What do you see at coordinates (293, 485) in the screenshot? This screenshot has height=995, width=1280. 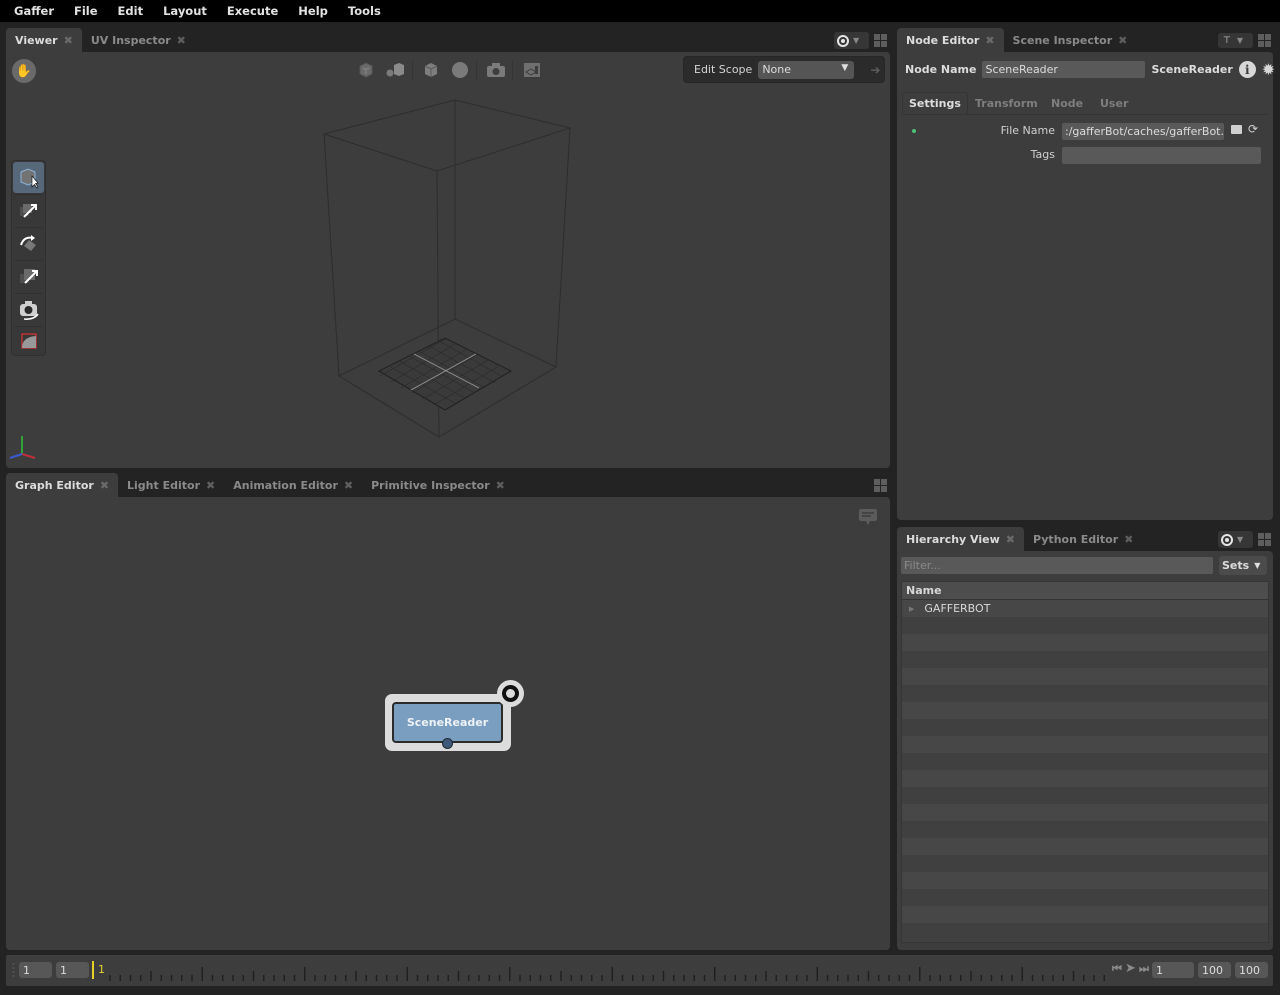 I see `tab-animation-editor: Animation Editor ✖` at bounding box center [293, 485].